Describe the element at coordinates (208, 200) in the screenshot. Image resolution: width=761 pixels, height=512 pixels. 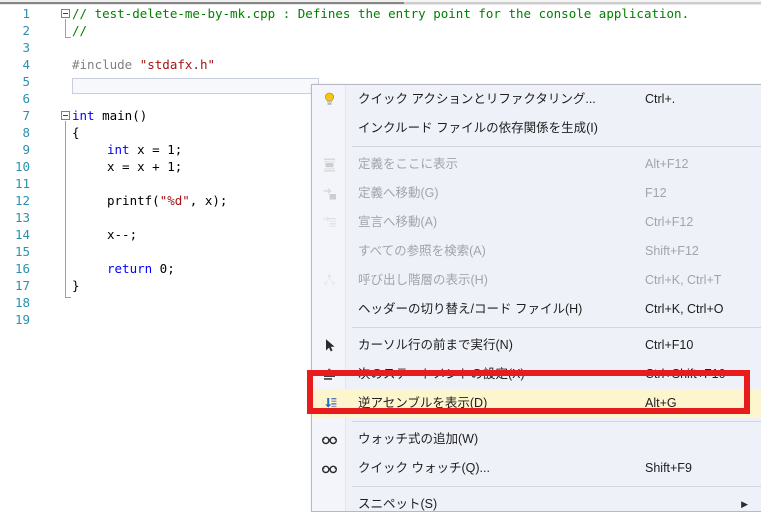
I see `args-token: , x);` at that location.